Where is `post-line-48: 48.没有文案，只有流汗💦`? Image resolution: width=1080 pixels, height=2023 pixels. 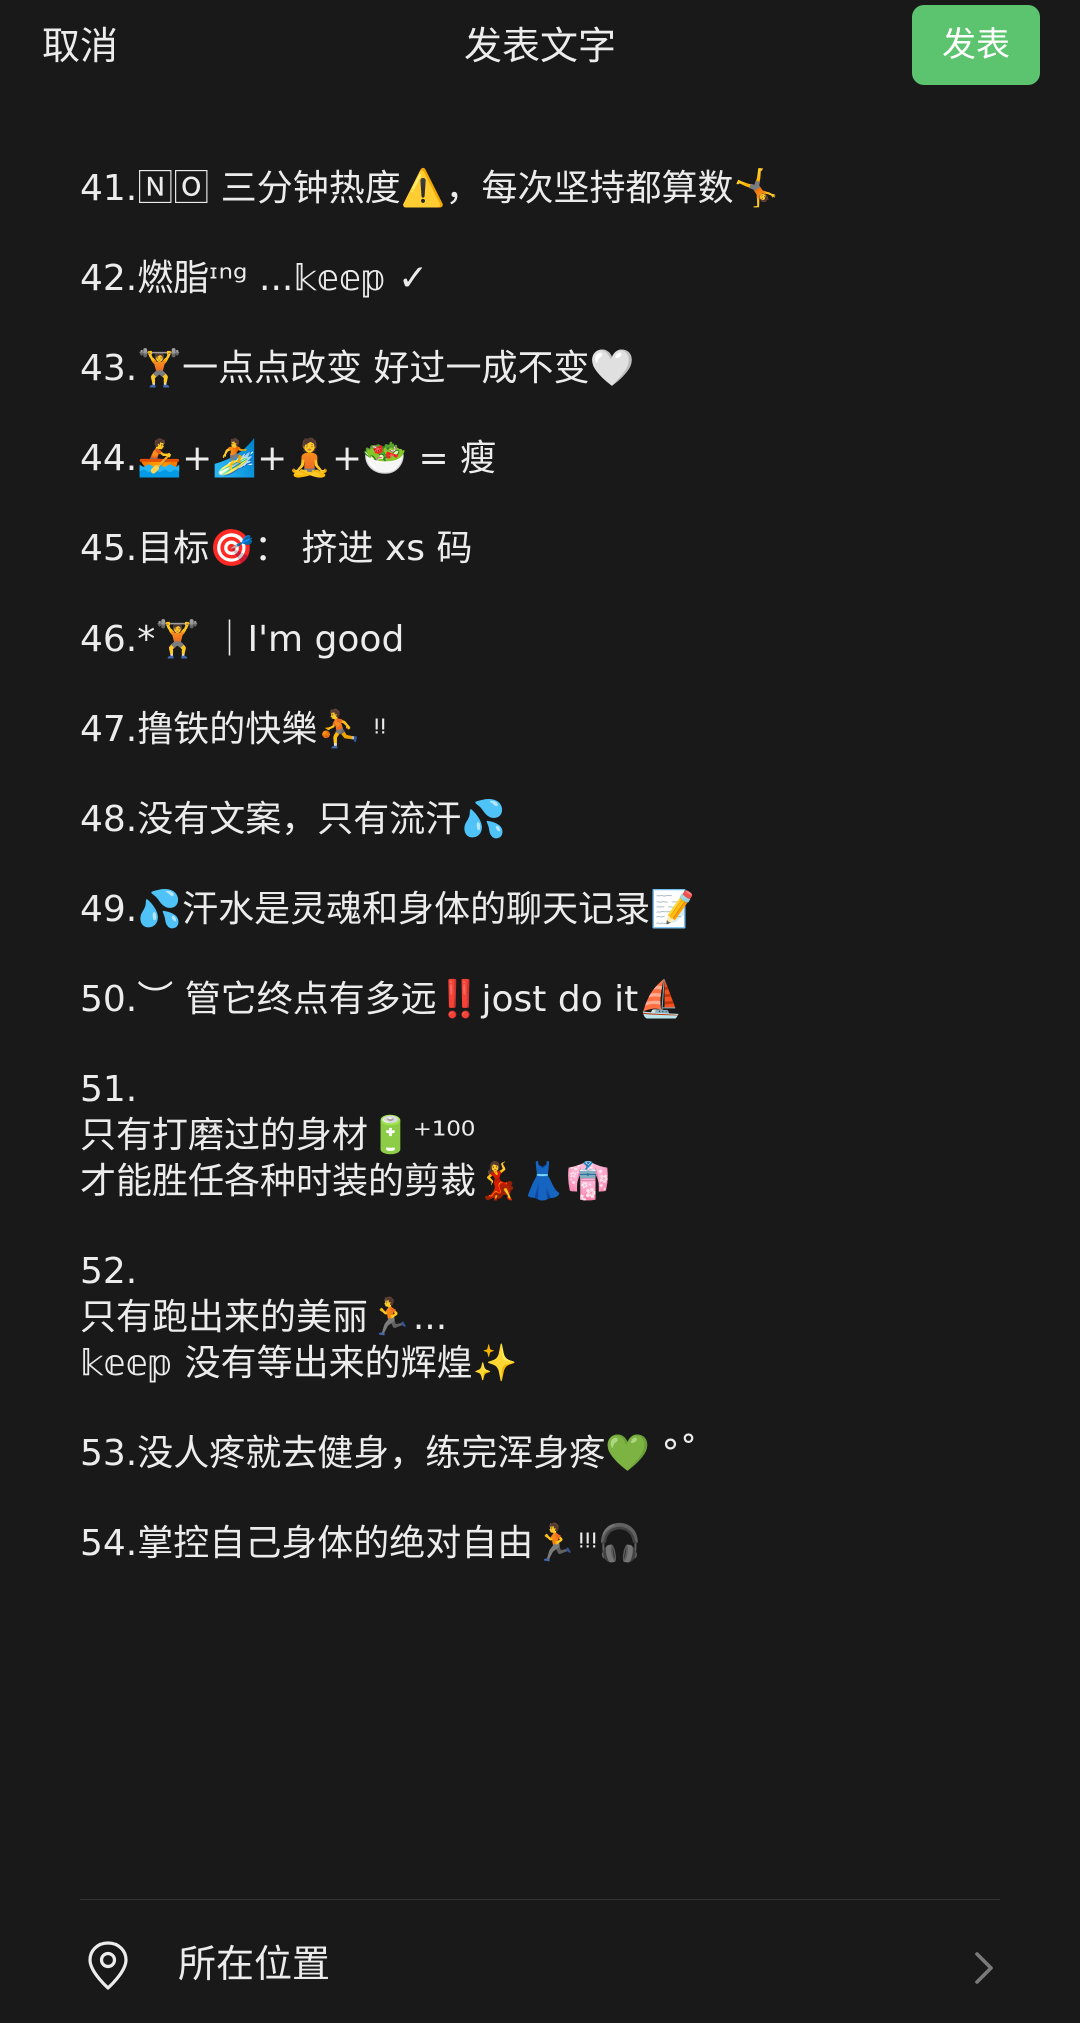 post-line-48: 48.没有文案，只有流汗💦 is located at coordinates (293, 819).